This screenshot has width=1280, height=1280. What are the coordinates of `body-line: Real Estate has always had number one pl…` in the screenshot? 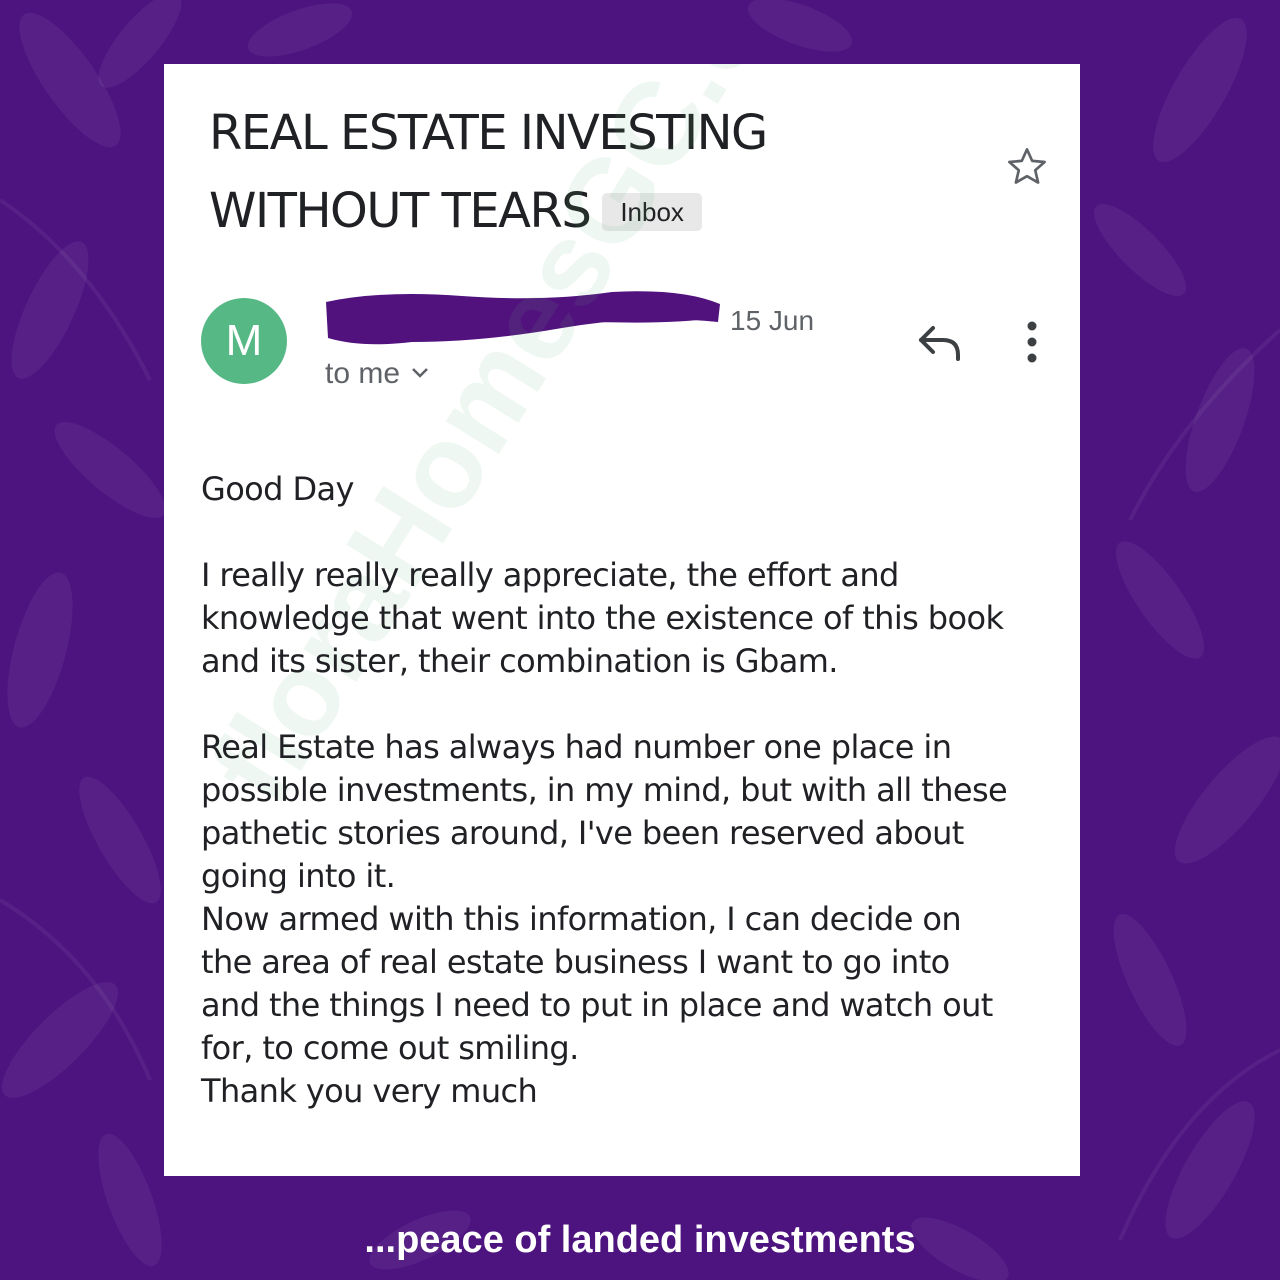 It's located at (576, 747).